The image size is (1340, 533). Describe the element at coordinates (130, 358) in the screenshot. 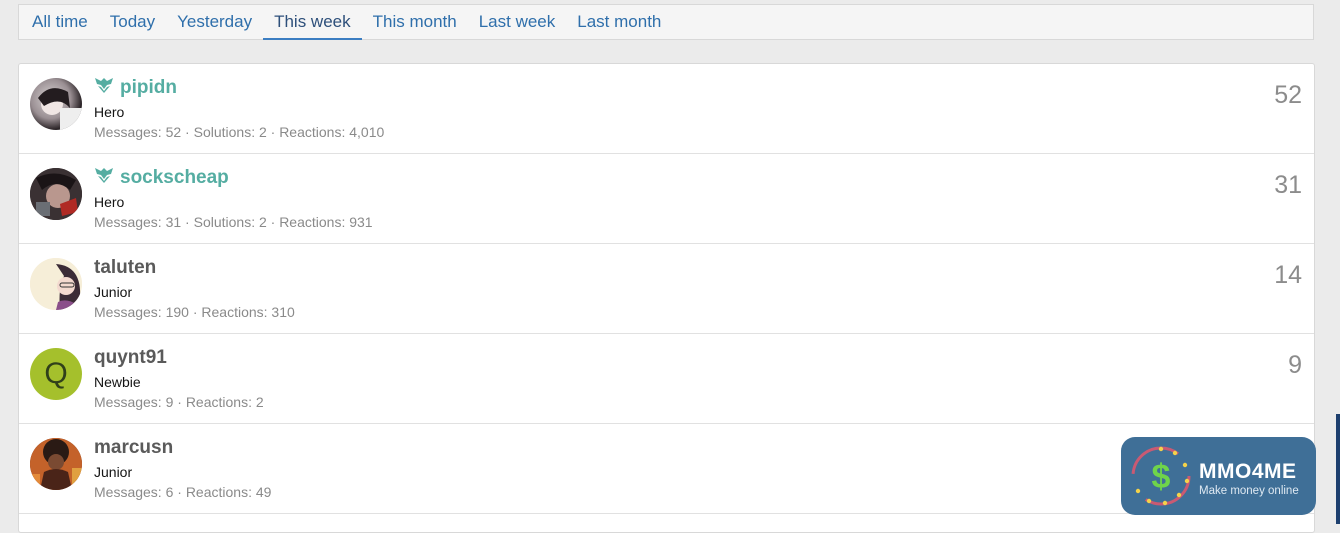

I see `username-link: quynt91` at that location.